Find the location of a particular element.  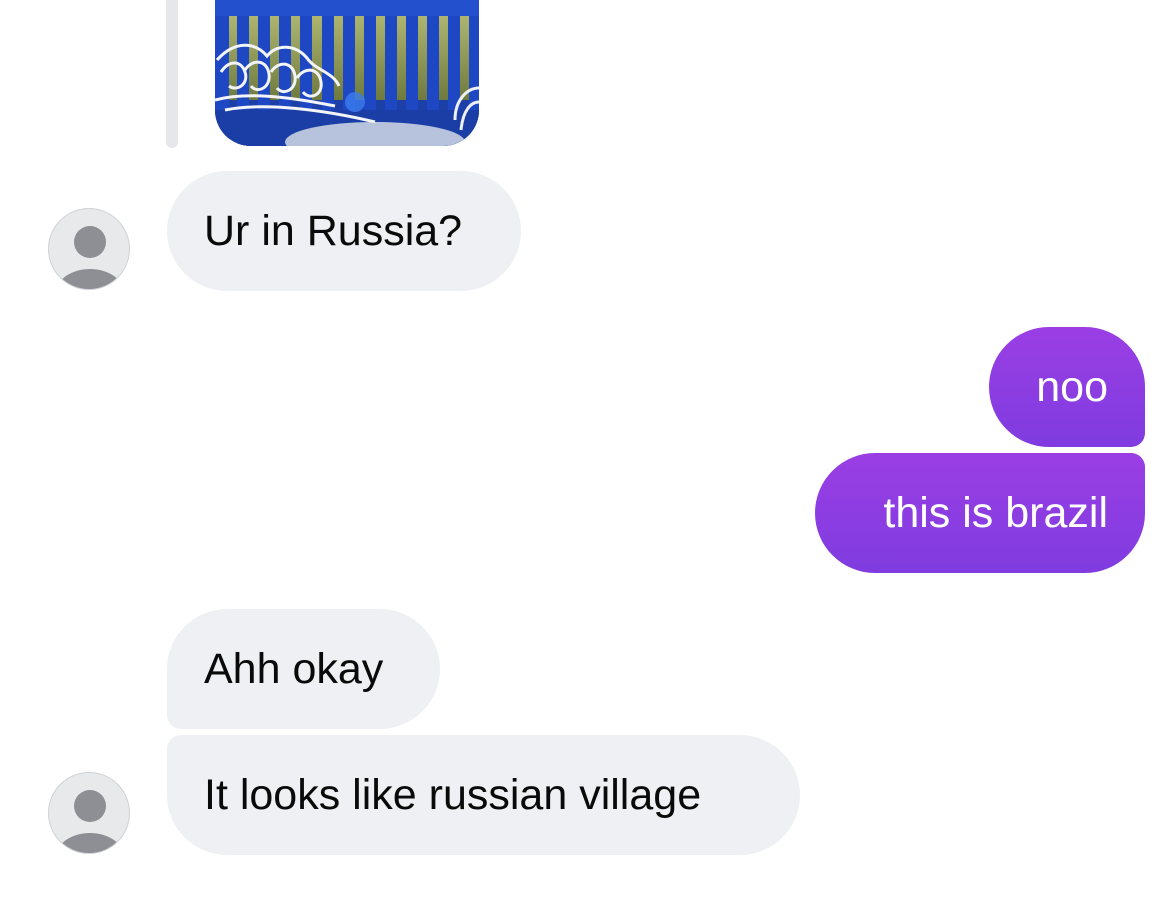

shared-photo is located at coordinates (347, 73).